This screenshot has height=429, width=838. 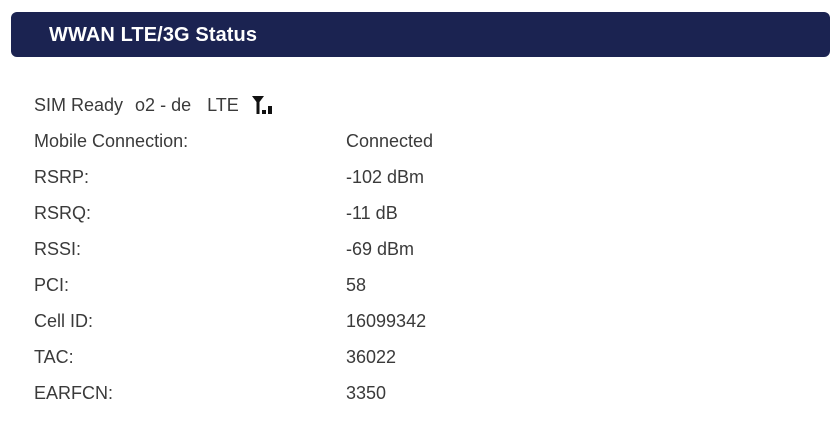 What do you see at coordinates (380, 249) in the screenshot?
I see `row-value: -69 dBm` at bounding box center [380, 249].